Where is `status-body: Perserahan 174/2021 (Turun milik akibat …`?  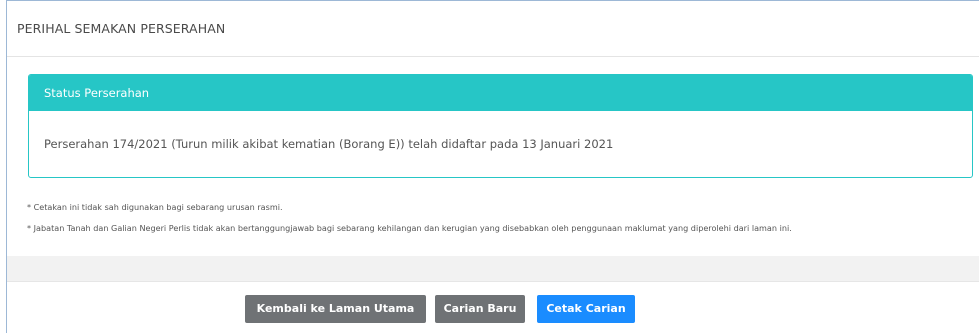
status-body: Perserahan 174/2021 (Turun milik akibat … is located at coordinates (500, 131).